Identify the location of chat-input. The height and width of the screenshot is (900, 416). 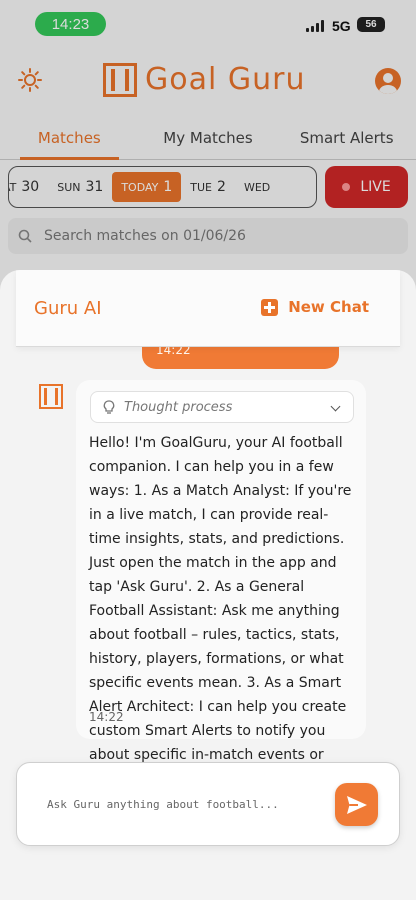
(187, 804).